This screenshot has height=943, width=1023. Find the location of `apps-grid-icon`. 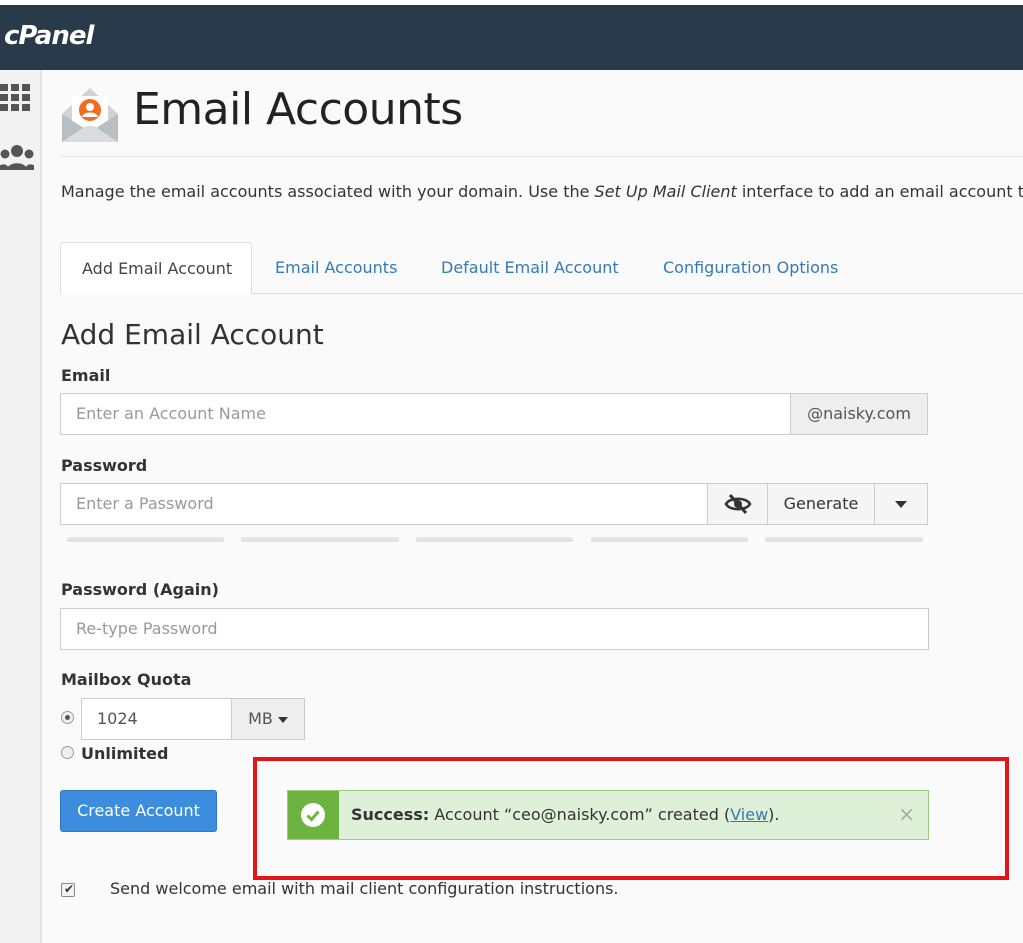

apps-grid-icon is located at coordinates (17, 98).